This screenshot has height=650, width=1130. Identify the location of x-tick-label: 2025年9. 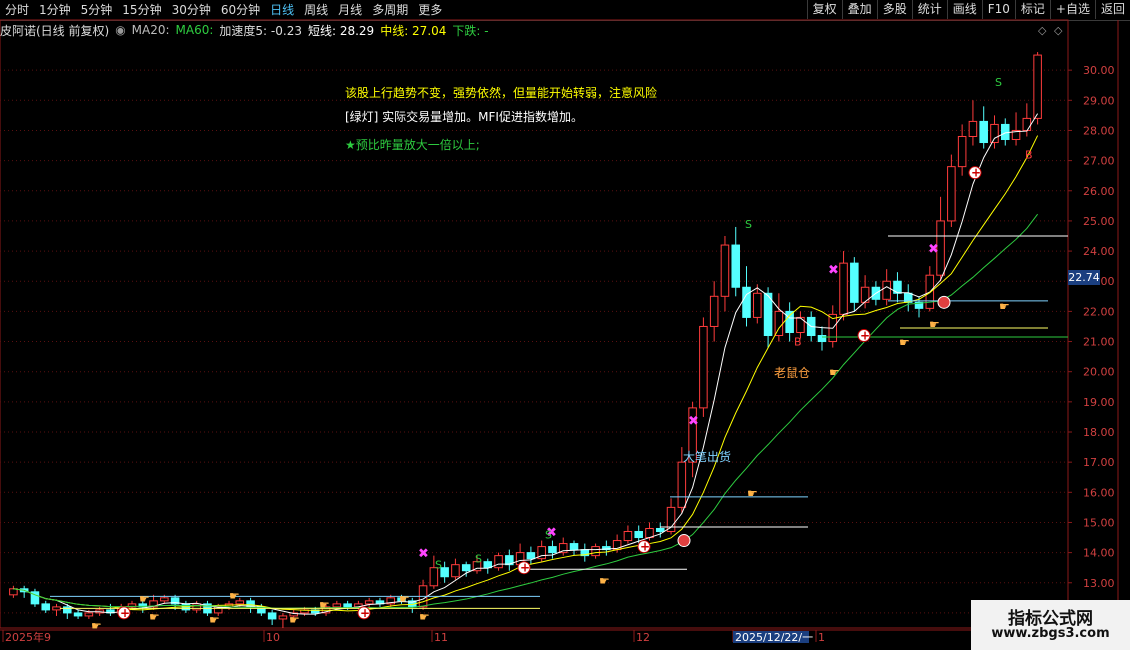
(28, 637).